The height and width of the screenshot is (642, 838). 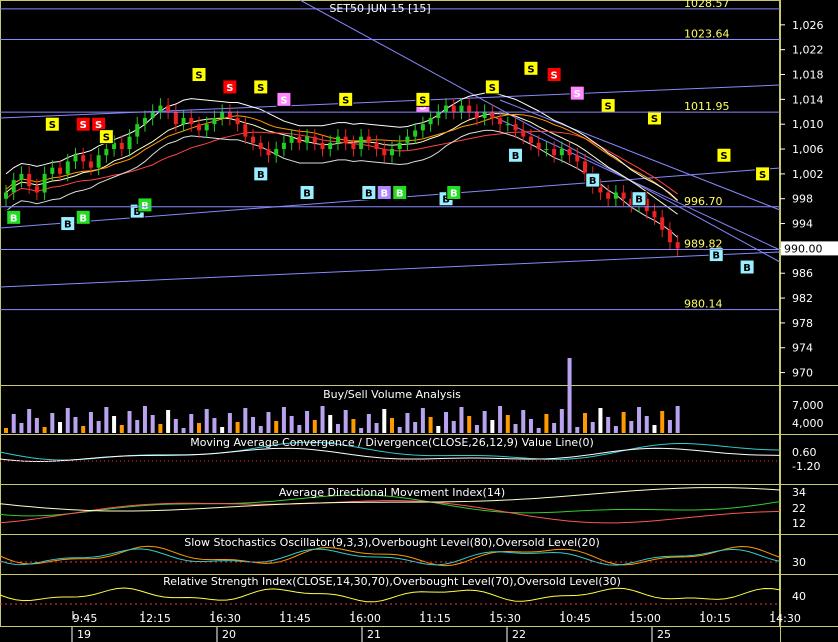 I want to click on price-tick-label: 1,014, so click(x=808, y=99).